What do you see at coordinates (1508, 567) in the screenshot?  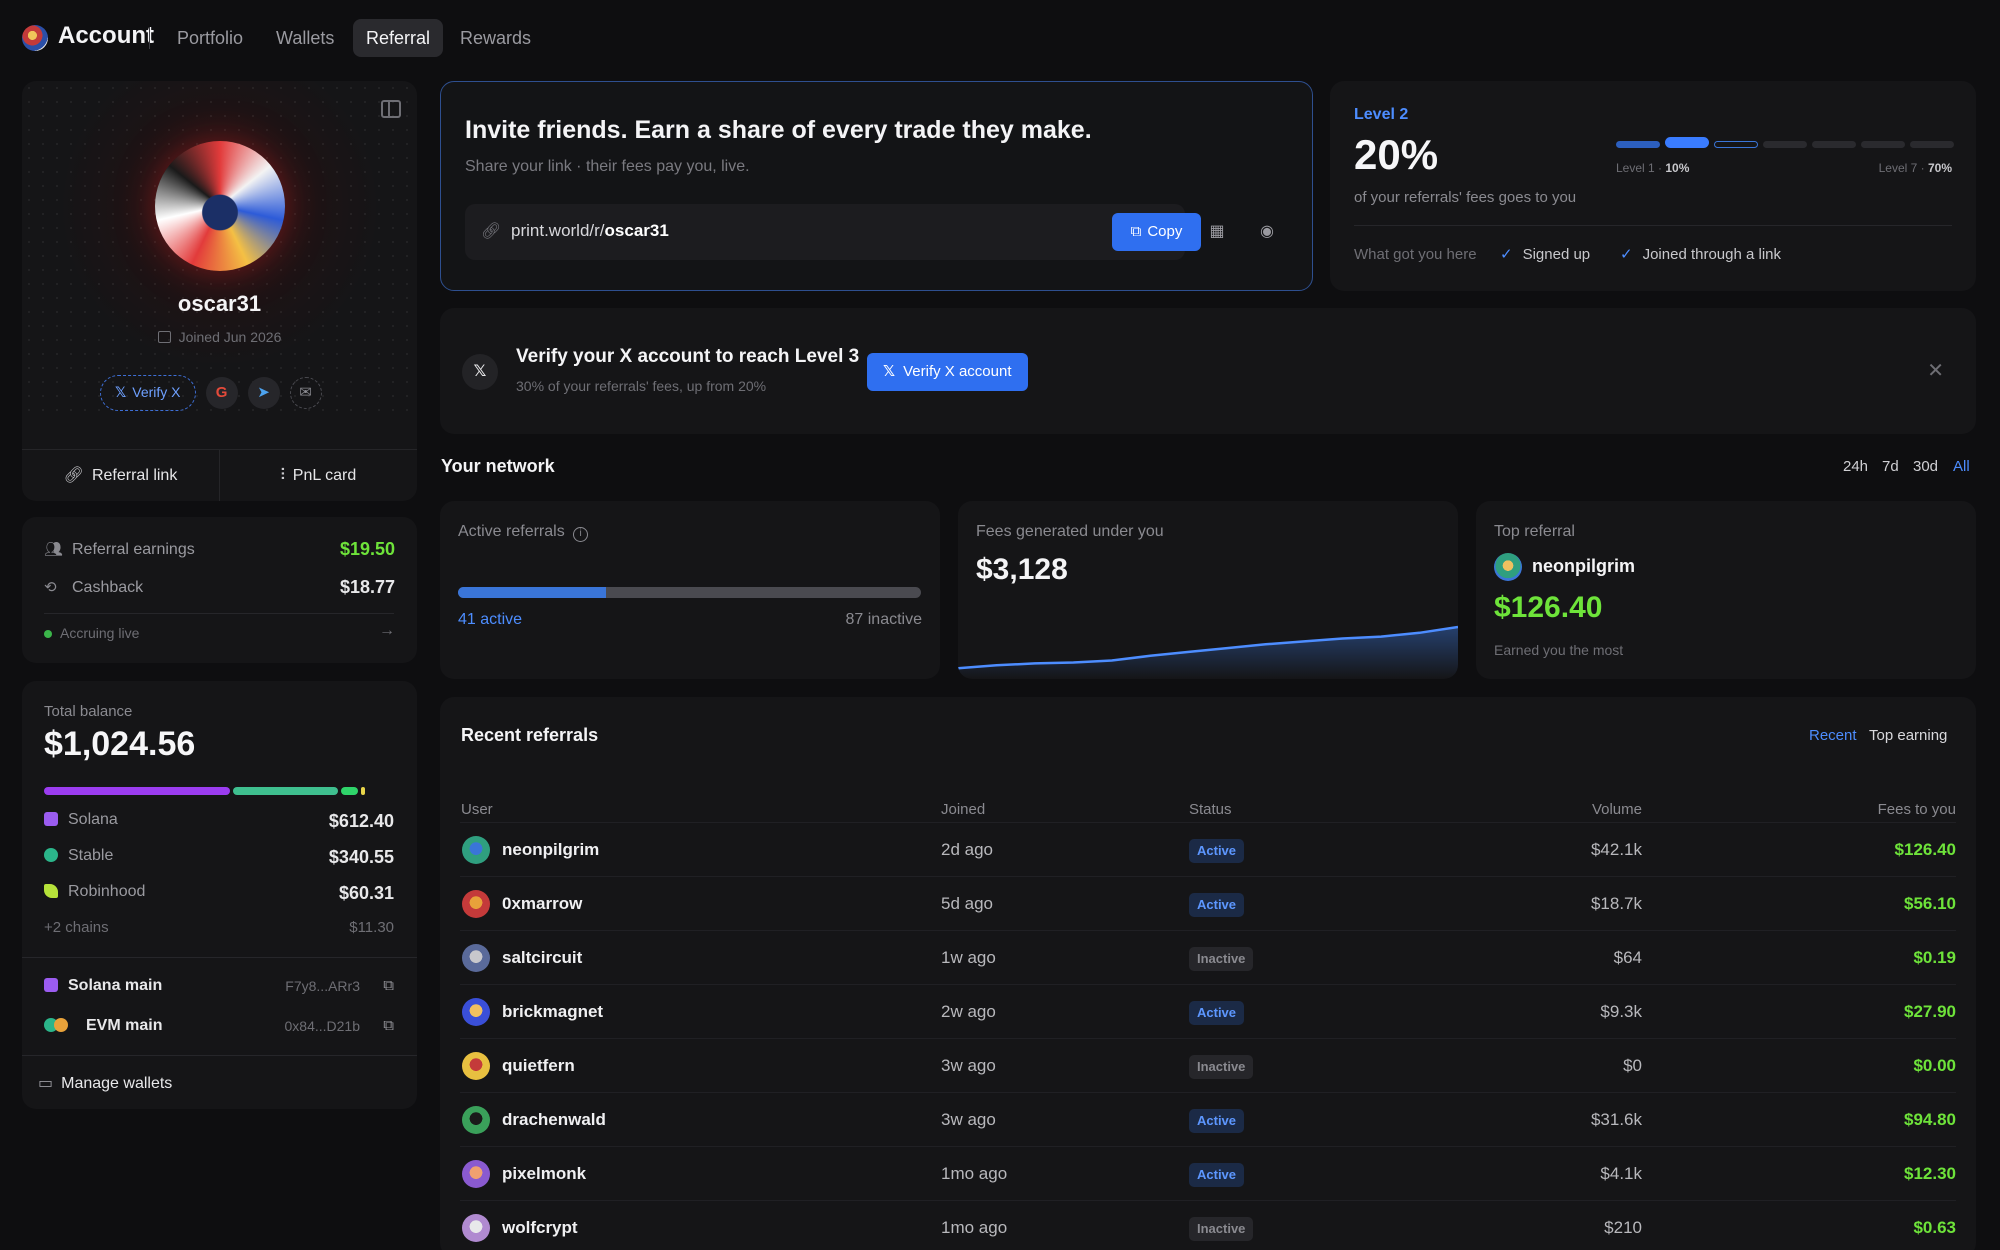 I see `top-referral-avatar` at bounding box center [1508, 567].